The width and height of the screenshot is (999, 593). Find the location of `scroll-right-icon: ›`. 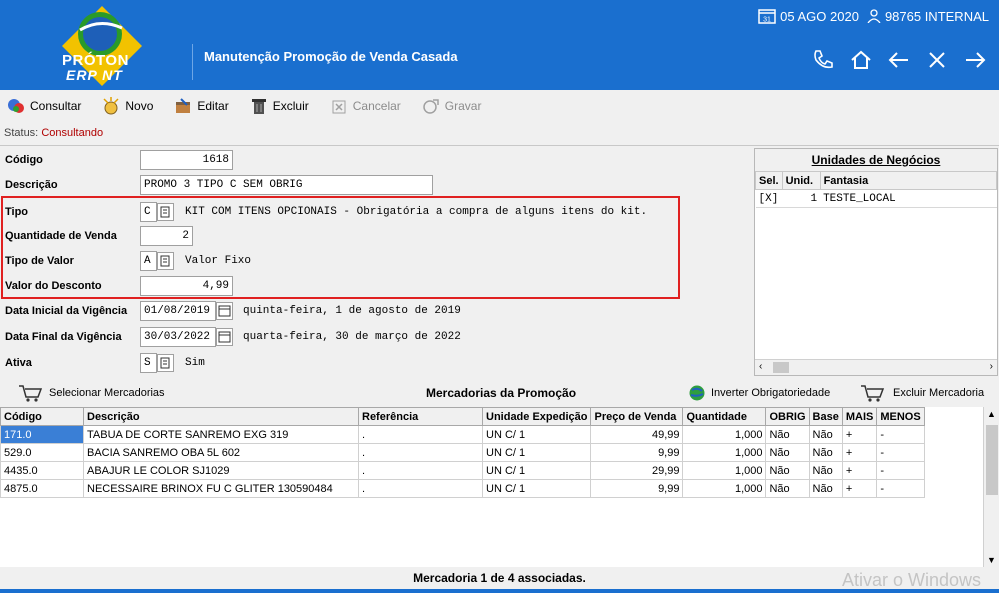

scroll-right-icon: › is located at coordinates (991, 366).